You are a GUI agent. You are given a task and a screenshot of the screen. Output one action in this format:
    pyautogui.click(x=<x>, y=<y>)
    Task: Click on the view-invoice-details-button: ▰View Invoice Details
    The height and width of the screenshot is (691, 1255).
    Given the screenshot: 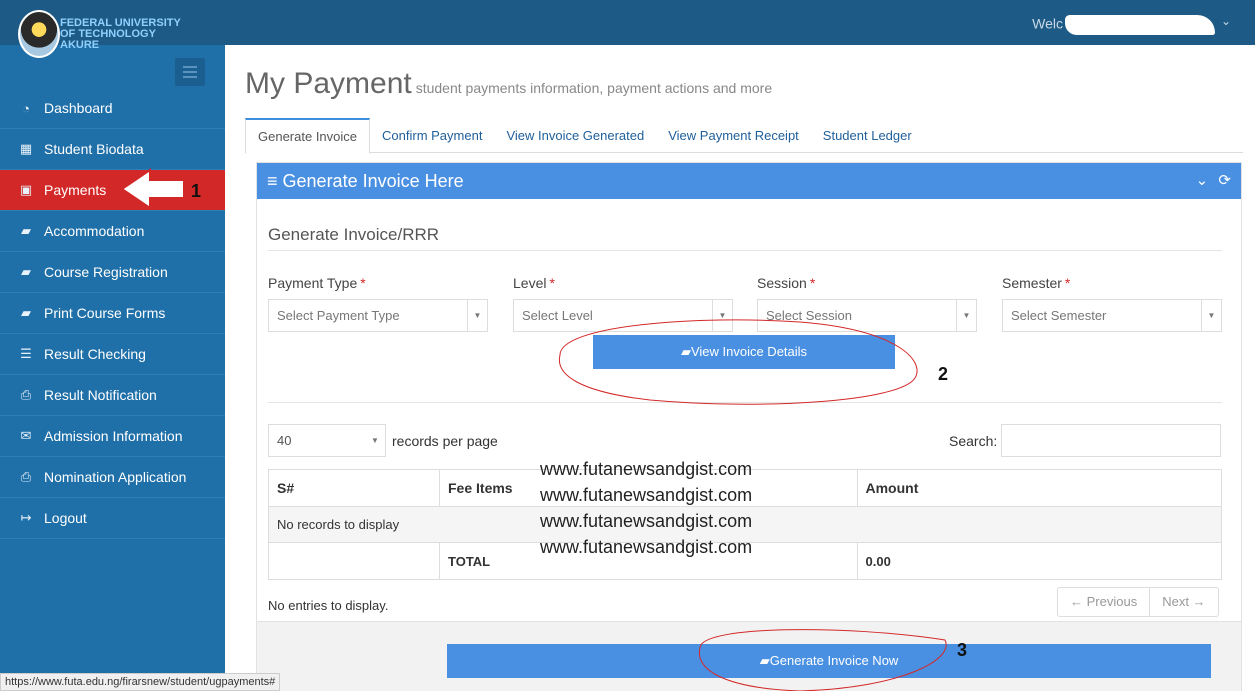 What is the action you would take?
    pyautogui.click(x=744, y=352)
    